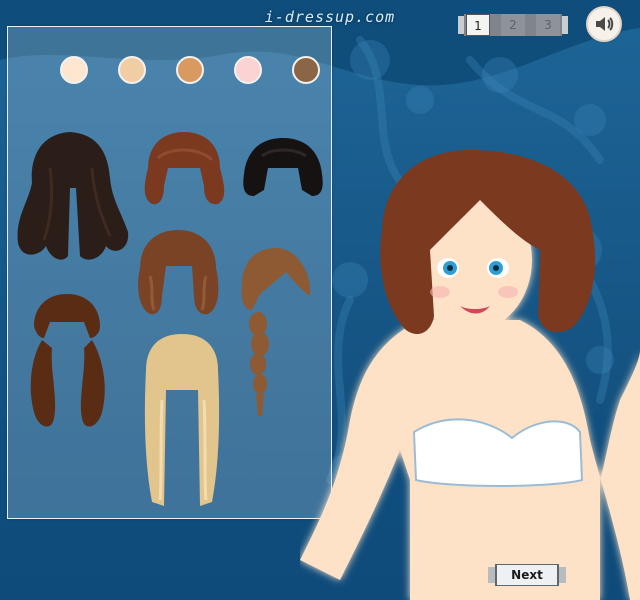  Describe the element at coordinates (548, 25) in the screenshot. I see `page-3-button: 3` at that location.